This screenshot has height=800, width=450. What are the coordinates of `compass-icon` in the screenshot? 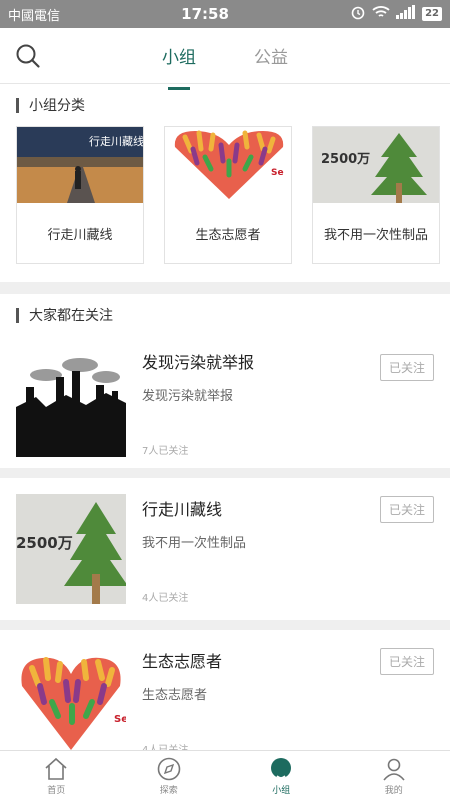 It's located at (169, 768).